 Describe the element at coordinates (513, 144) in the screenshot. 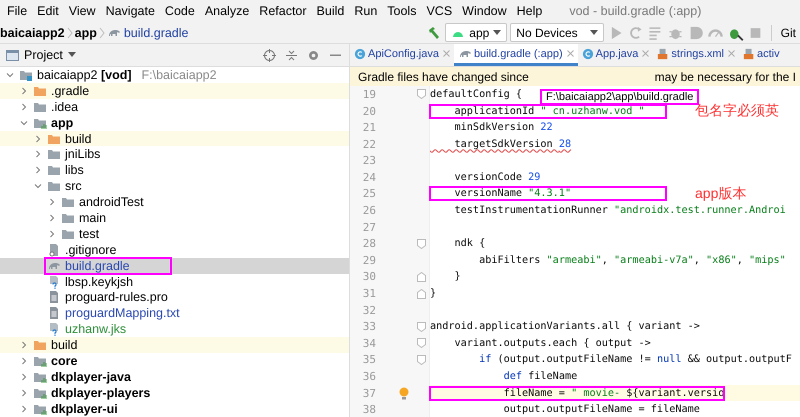

I see `code-line: targetSdkVersion 28` at that location.